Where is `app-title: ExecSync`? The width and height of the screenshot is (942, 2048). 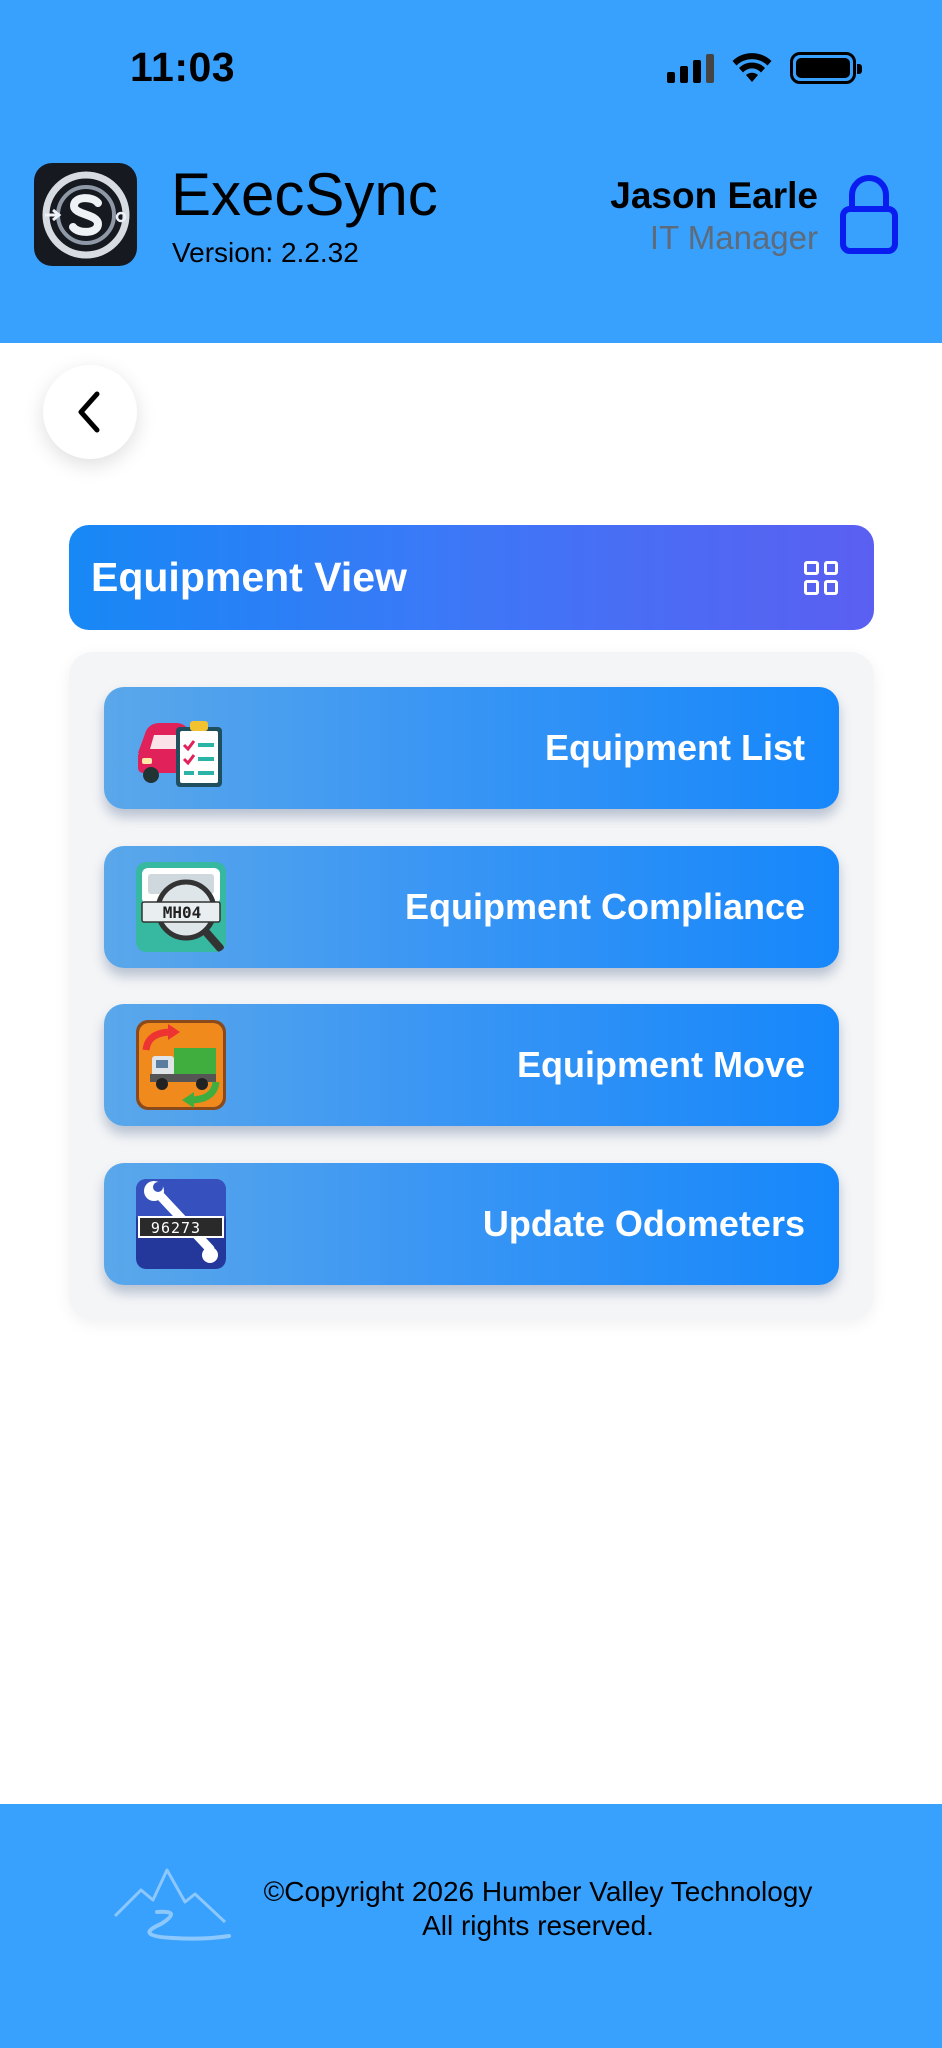
app-title: ExecSync is located at coordinates (304, 194).